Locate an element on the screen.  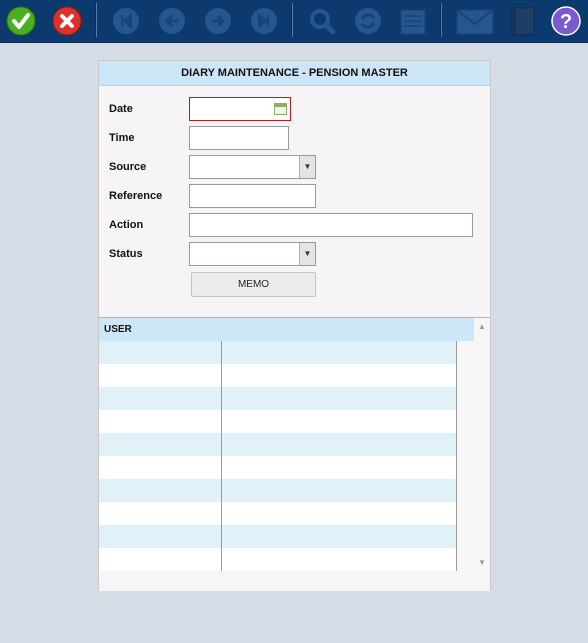
source-label: Source is located at coordinates (128, 167).